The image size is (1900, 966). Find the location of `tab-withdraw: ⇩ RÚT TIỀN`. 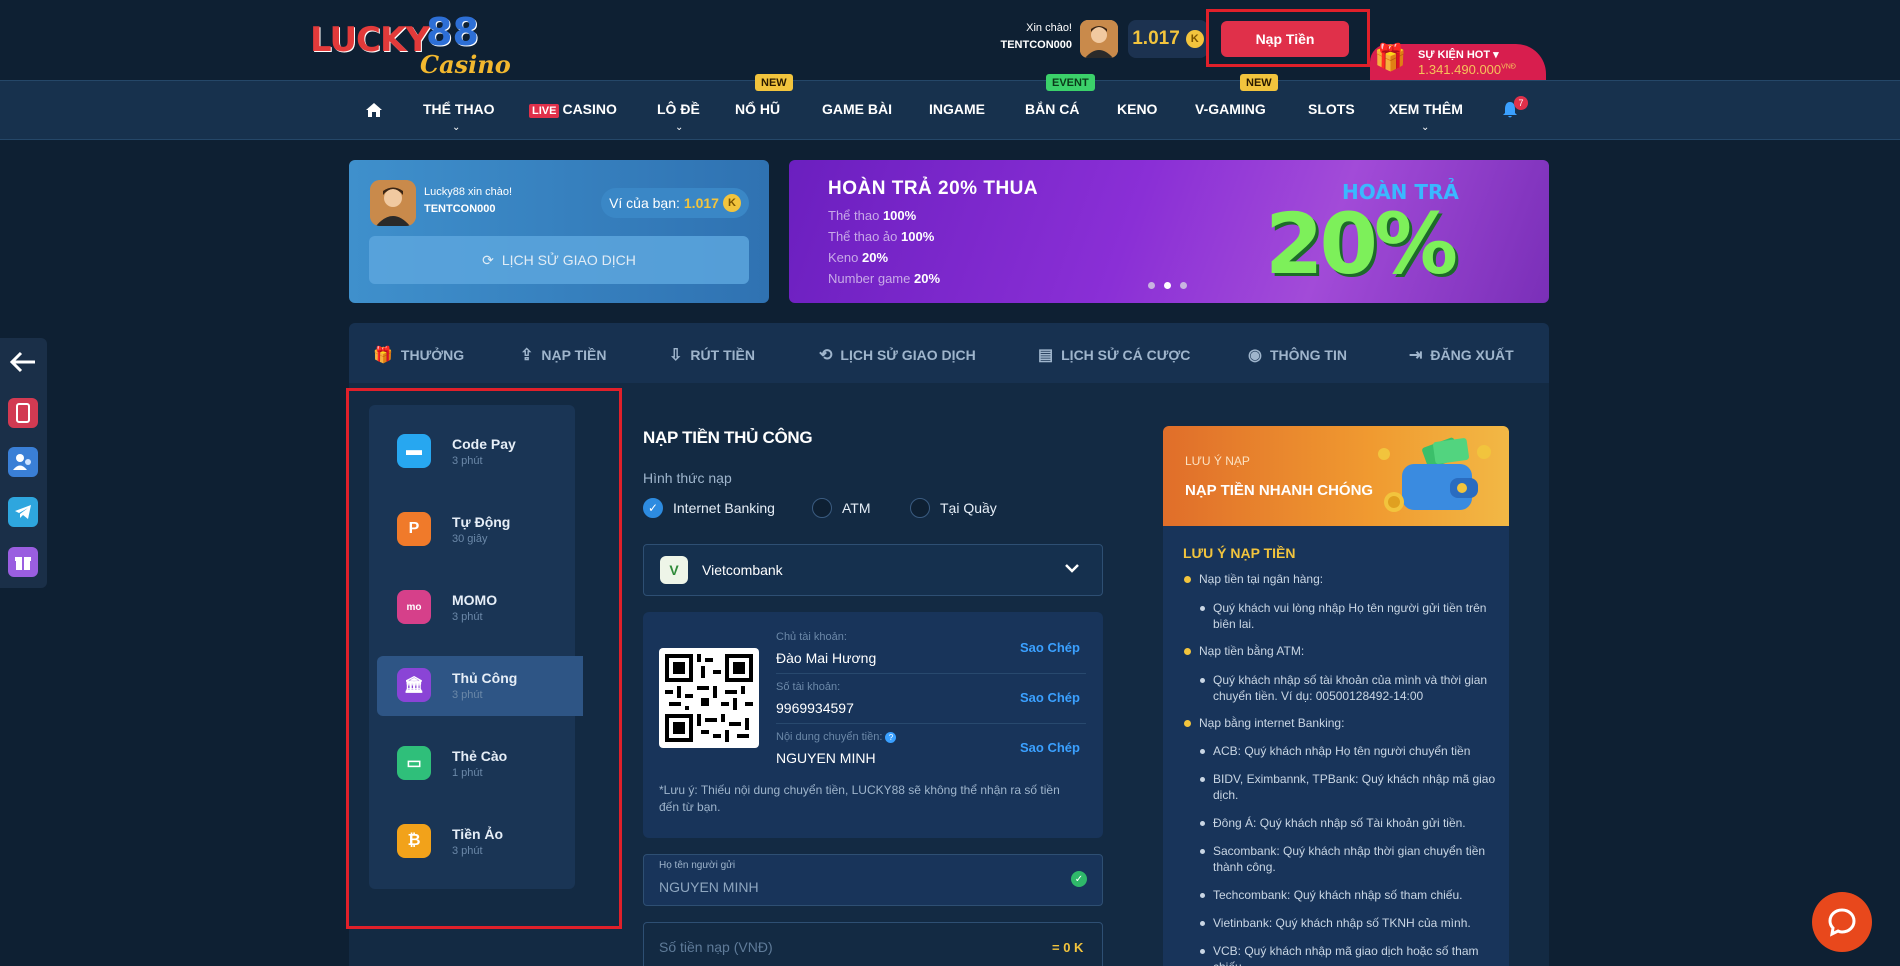

tab-withdraw: ⇩ RÚT TIỀN is located at coordinates (712, 355).